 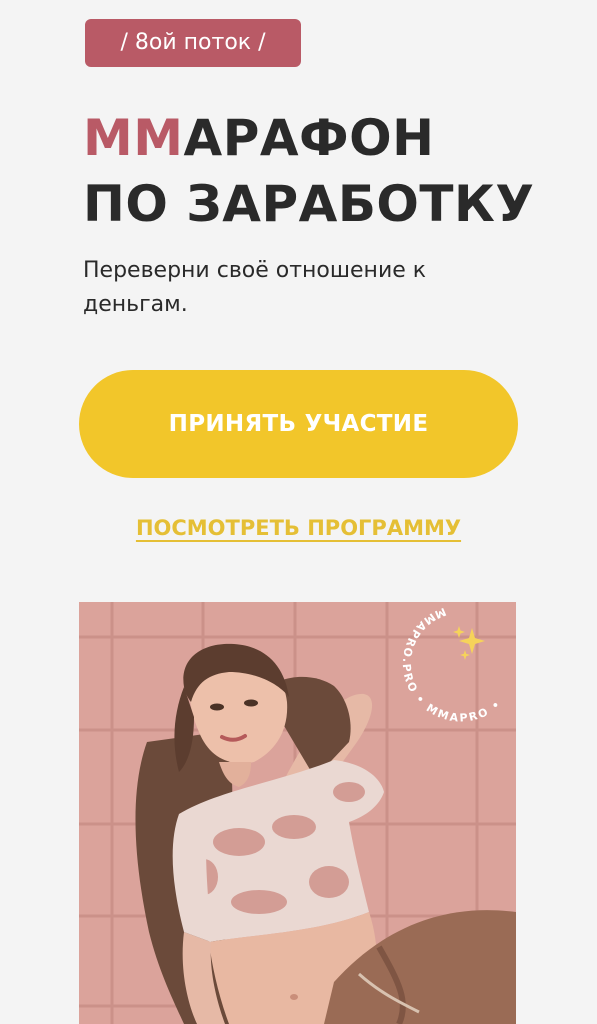 I want to click on title-accent: ММ, so click(x=133, y=138).